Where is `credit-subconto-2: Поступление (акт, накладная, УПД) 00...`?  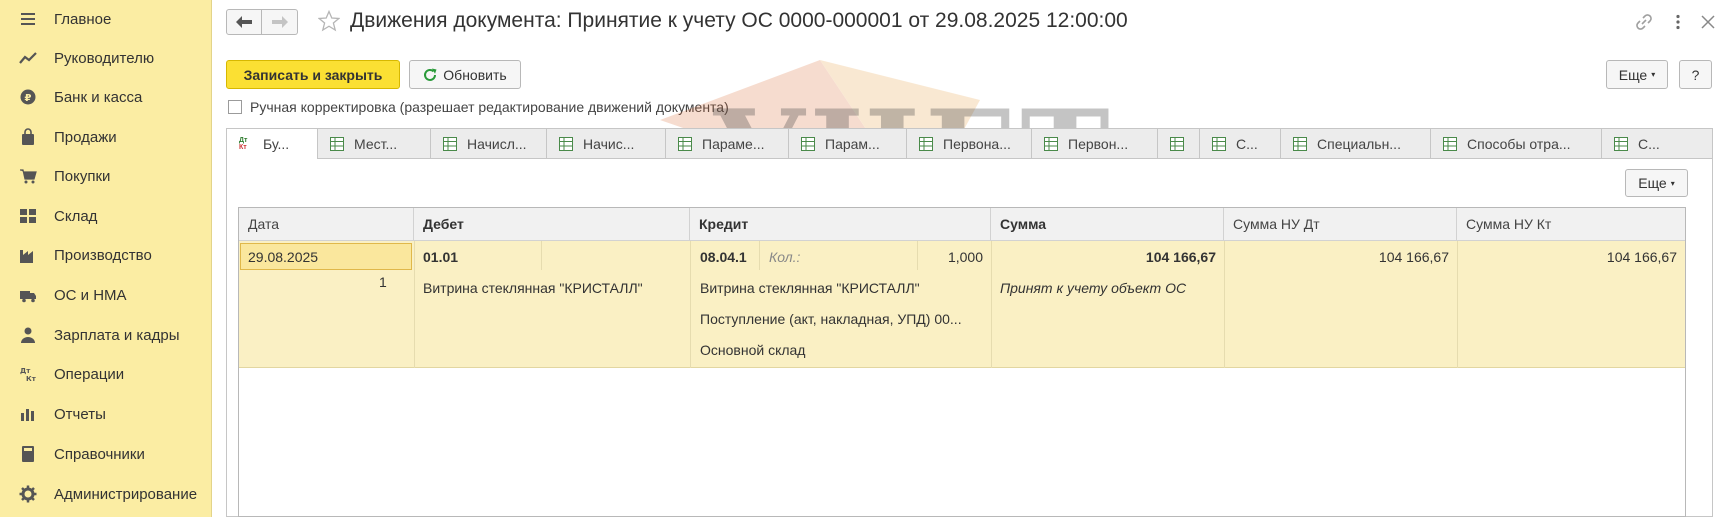 credit-subconto-2: Поступление (акт, накладная, УПД) 00... is located at coordinates (831, 319).